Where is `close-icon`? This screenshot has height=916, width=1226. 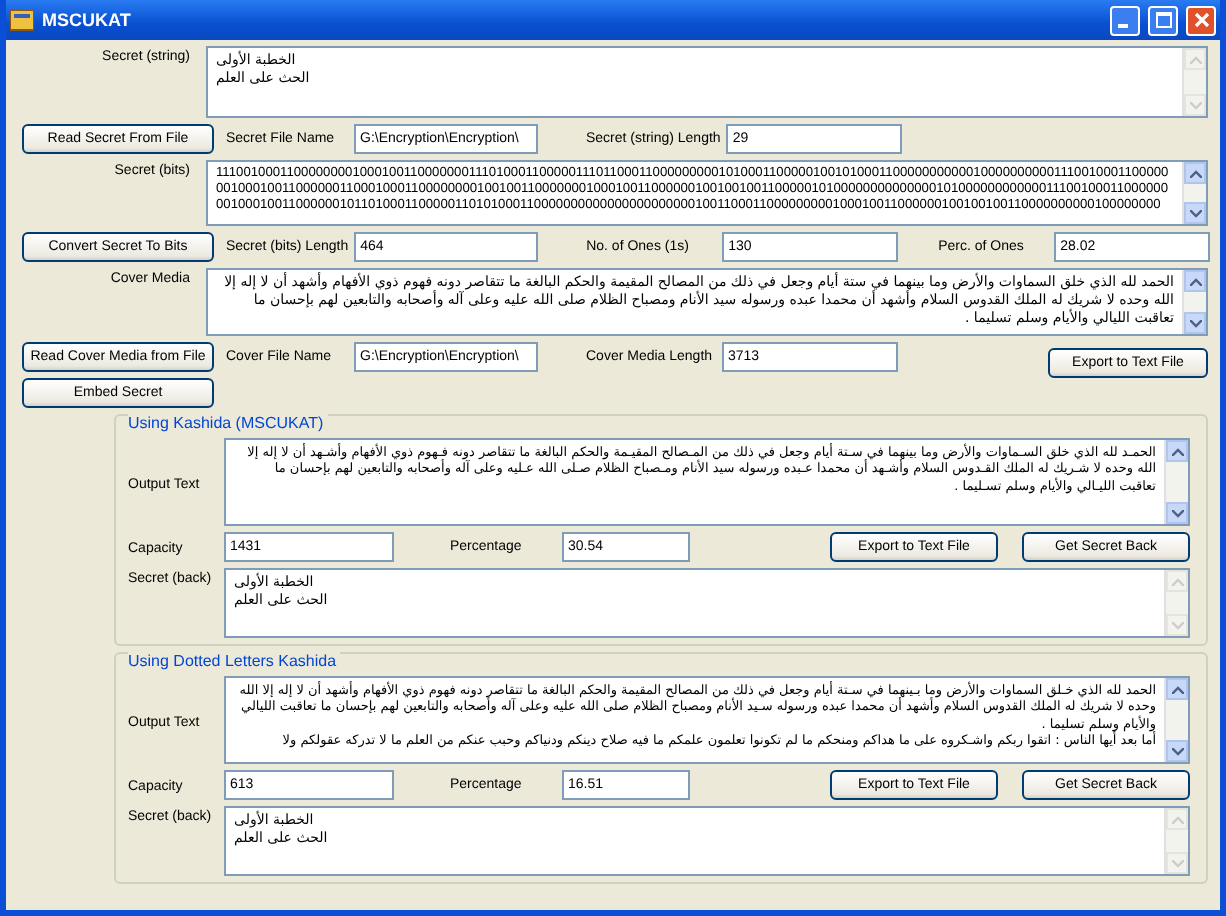
close-icon is located at coordinates (1201, 20).